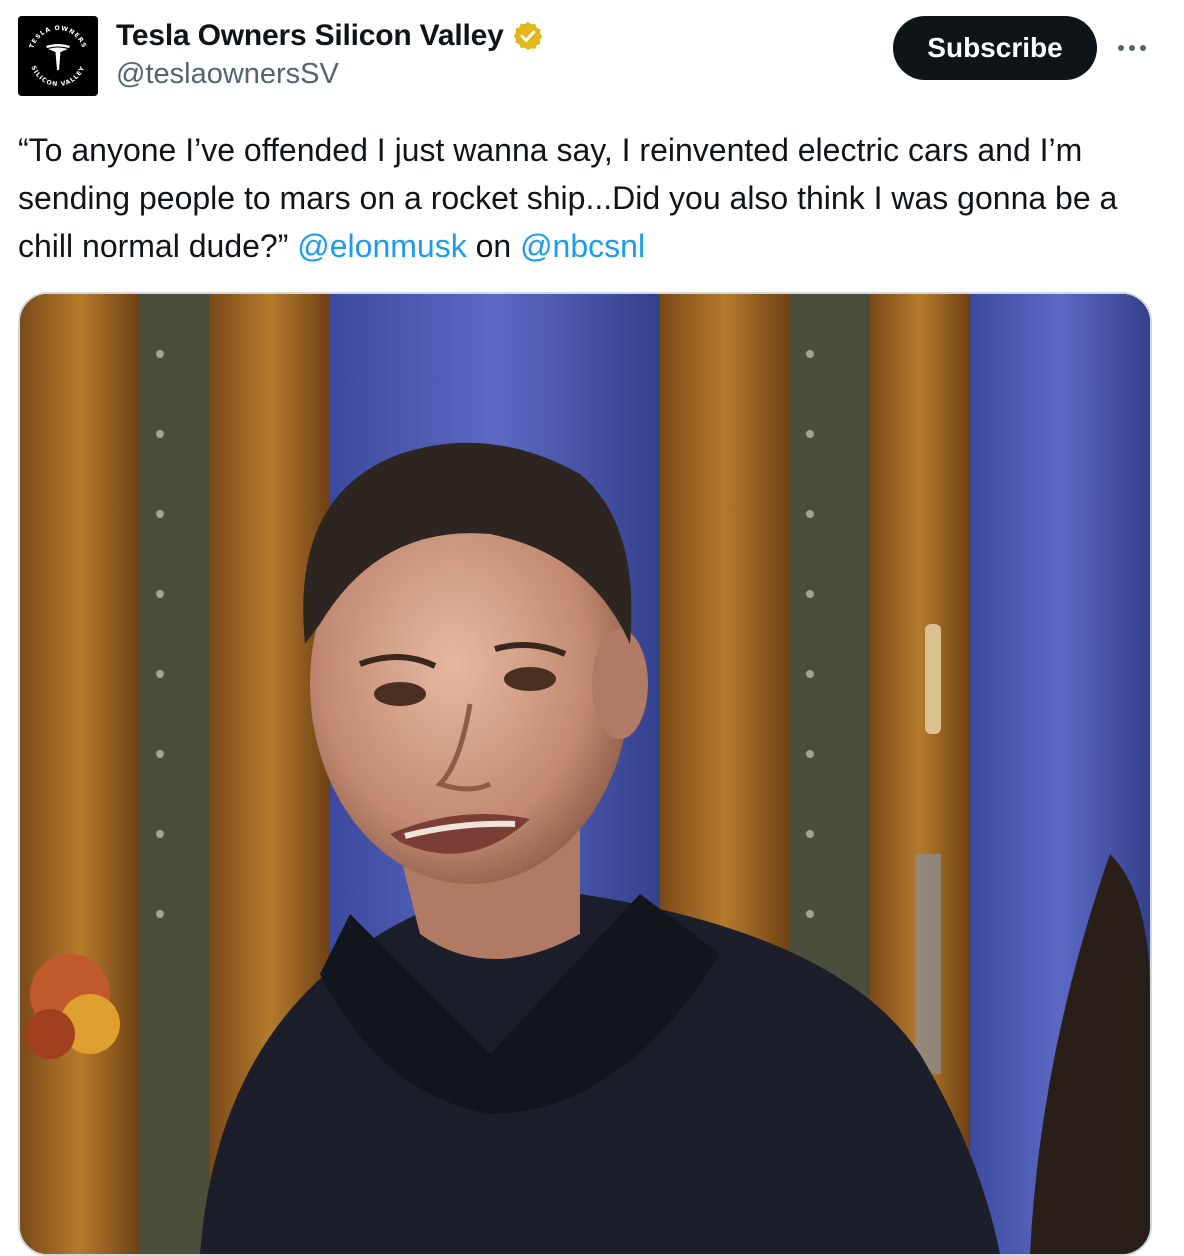 The image size is (1184, 1256). Describe the element at coordinates (381, 246) in the screenshot. I see `mention-elonmusk: @elonmusk` at that location.